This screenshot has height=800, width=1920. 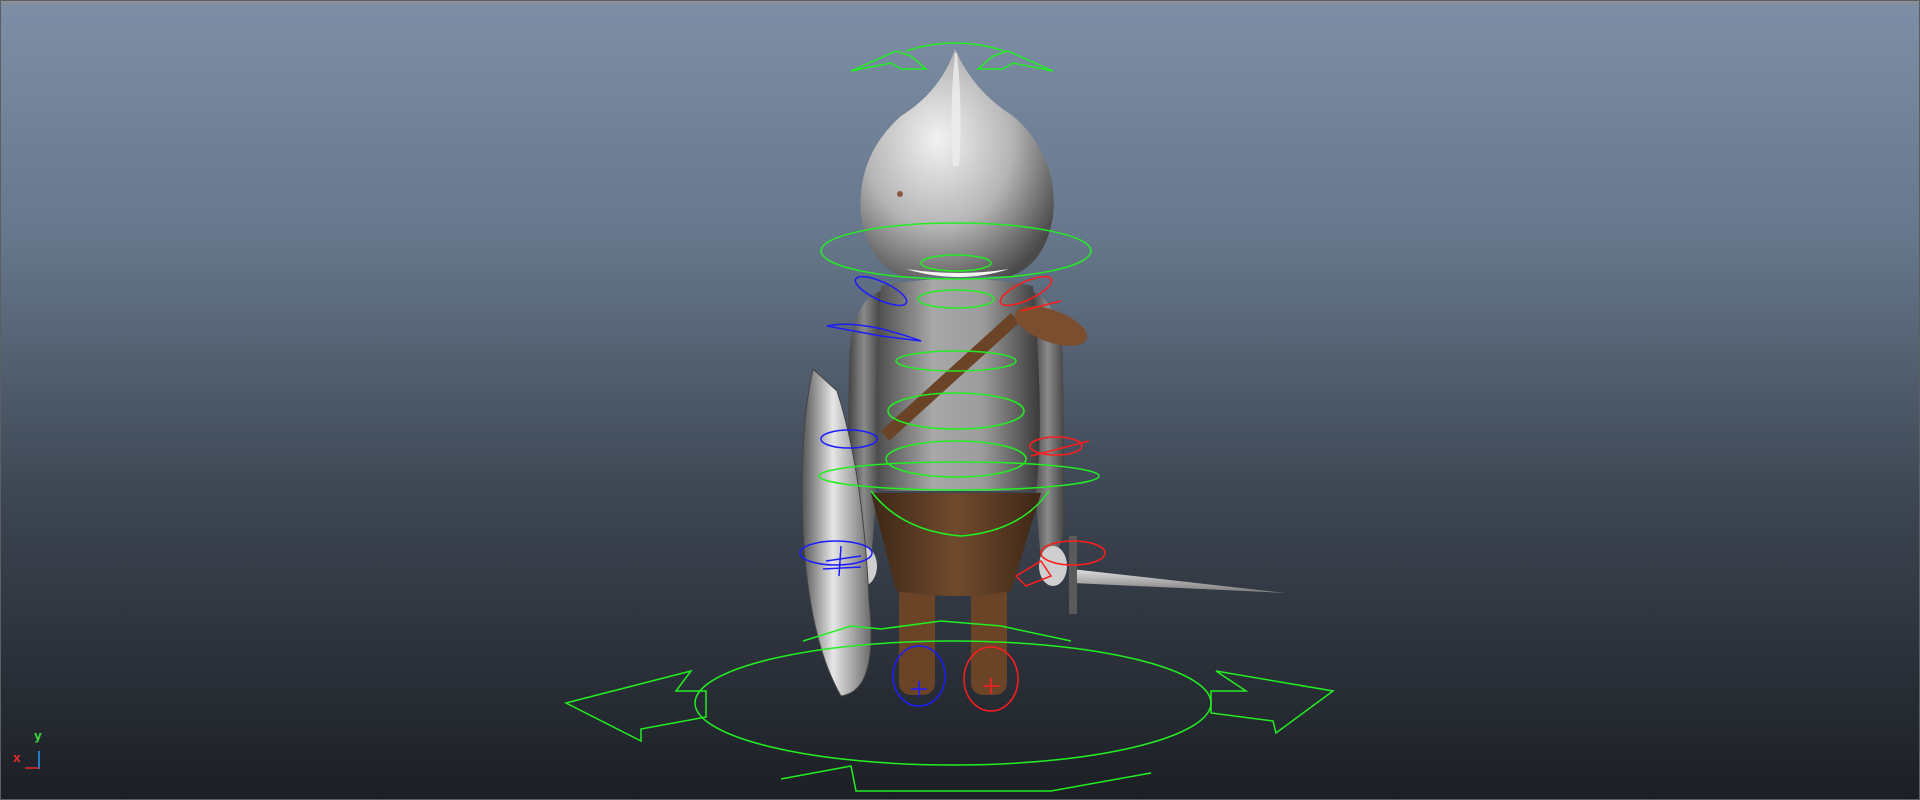 What do you see at coordinates (953, 703) in the screenshot?
I see `root-circle` at bounding box center [953, 703].